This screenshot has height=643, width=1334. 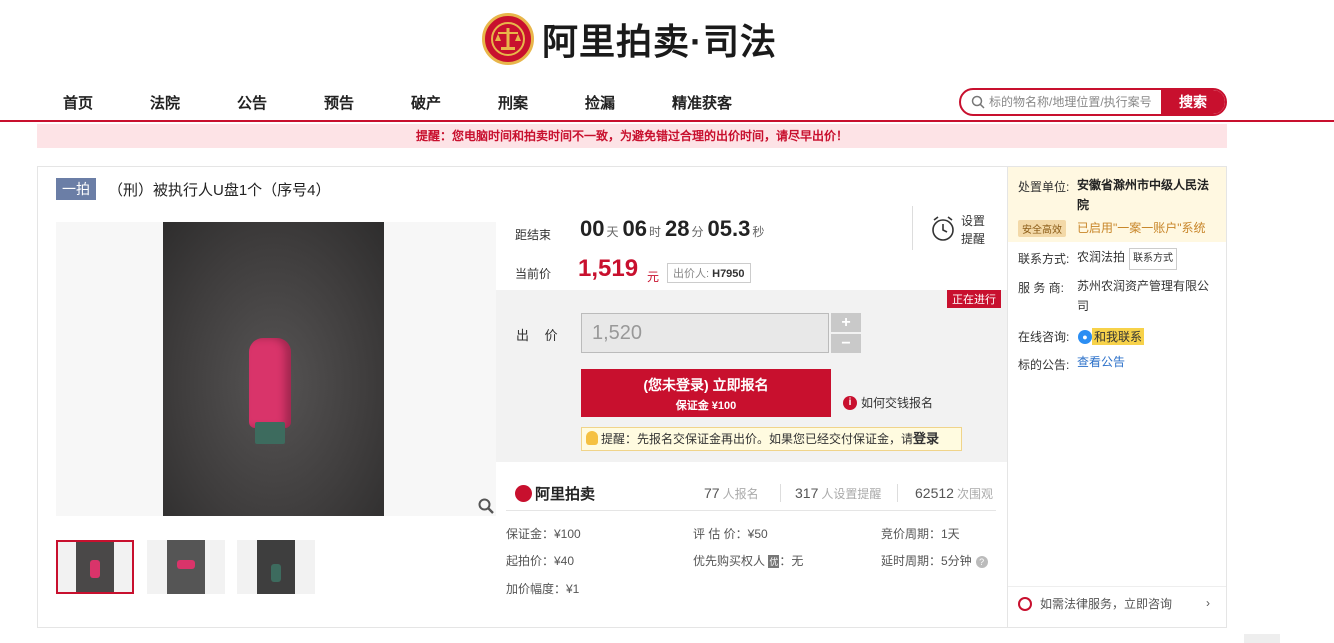 What do you see at coordinates (774, 561) in the screenshot?
I see `priority-mark: 优` at bounding box center [774, 561].